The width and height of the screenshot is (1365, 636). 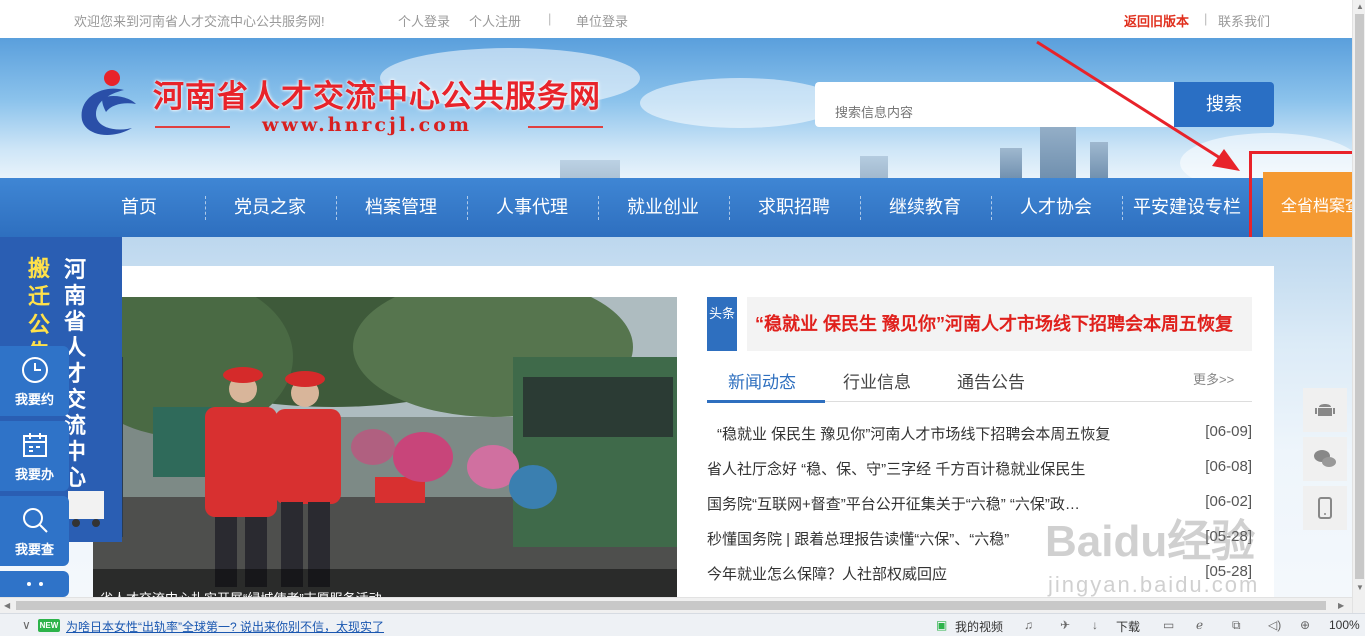 What do you see at coordinates (722, 324) in the screenshot?
I see `headline-tag: 头条` at bounding box center [722, 324].